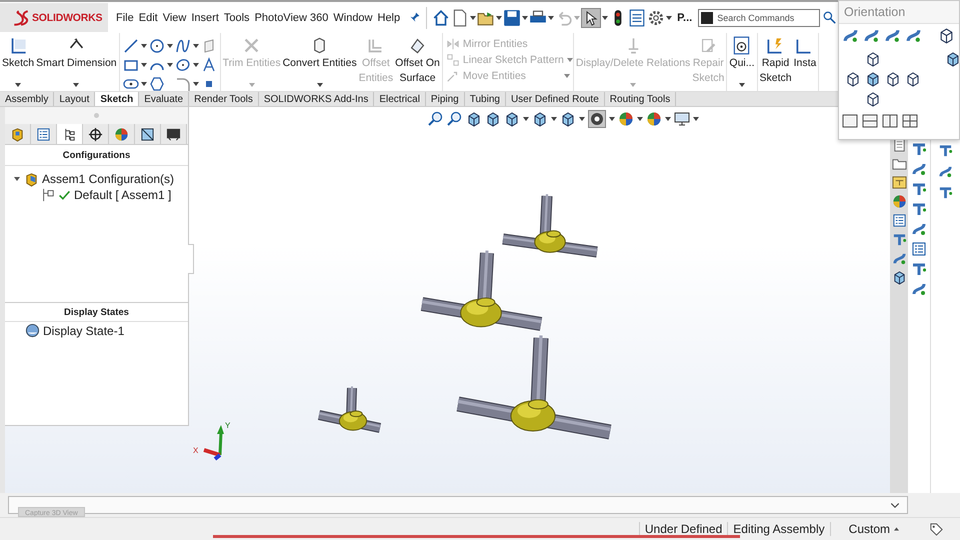  What do you see at coordinates (352, 18) in the screenshot?
I see `menu-item: Window` at bounding box center [352, 18].